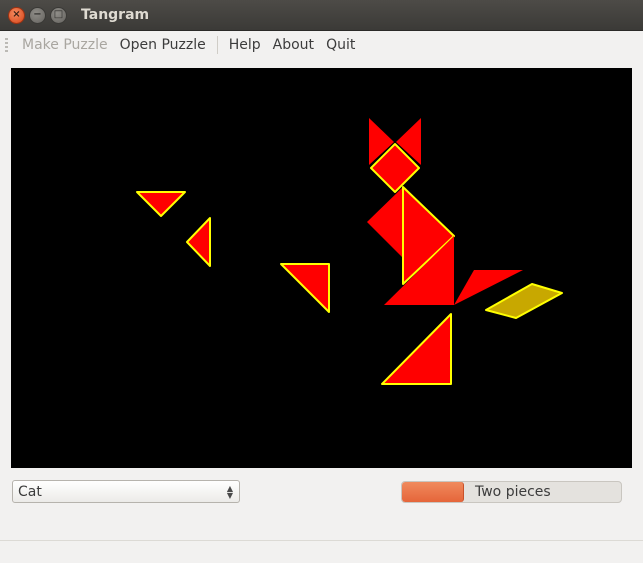  What do you see at coordinates (293, 45) in the screenshot?
I see `menu-about: About` at bounding box center [293, 45].